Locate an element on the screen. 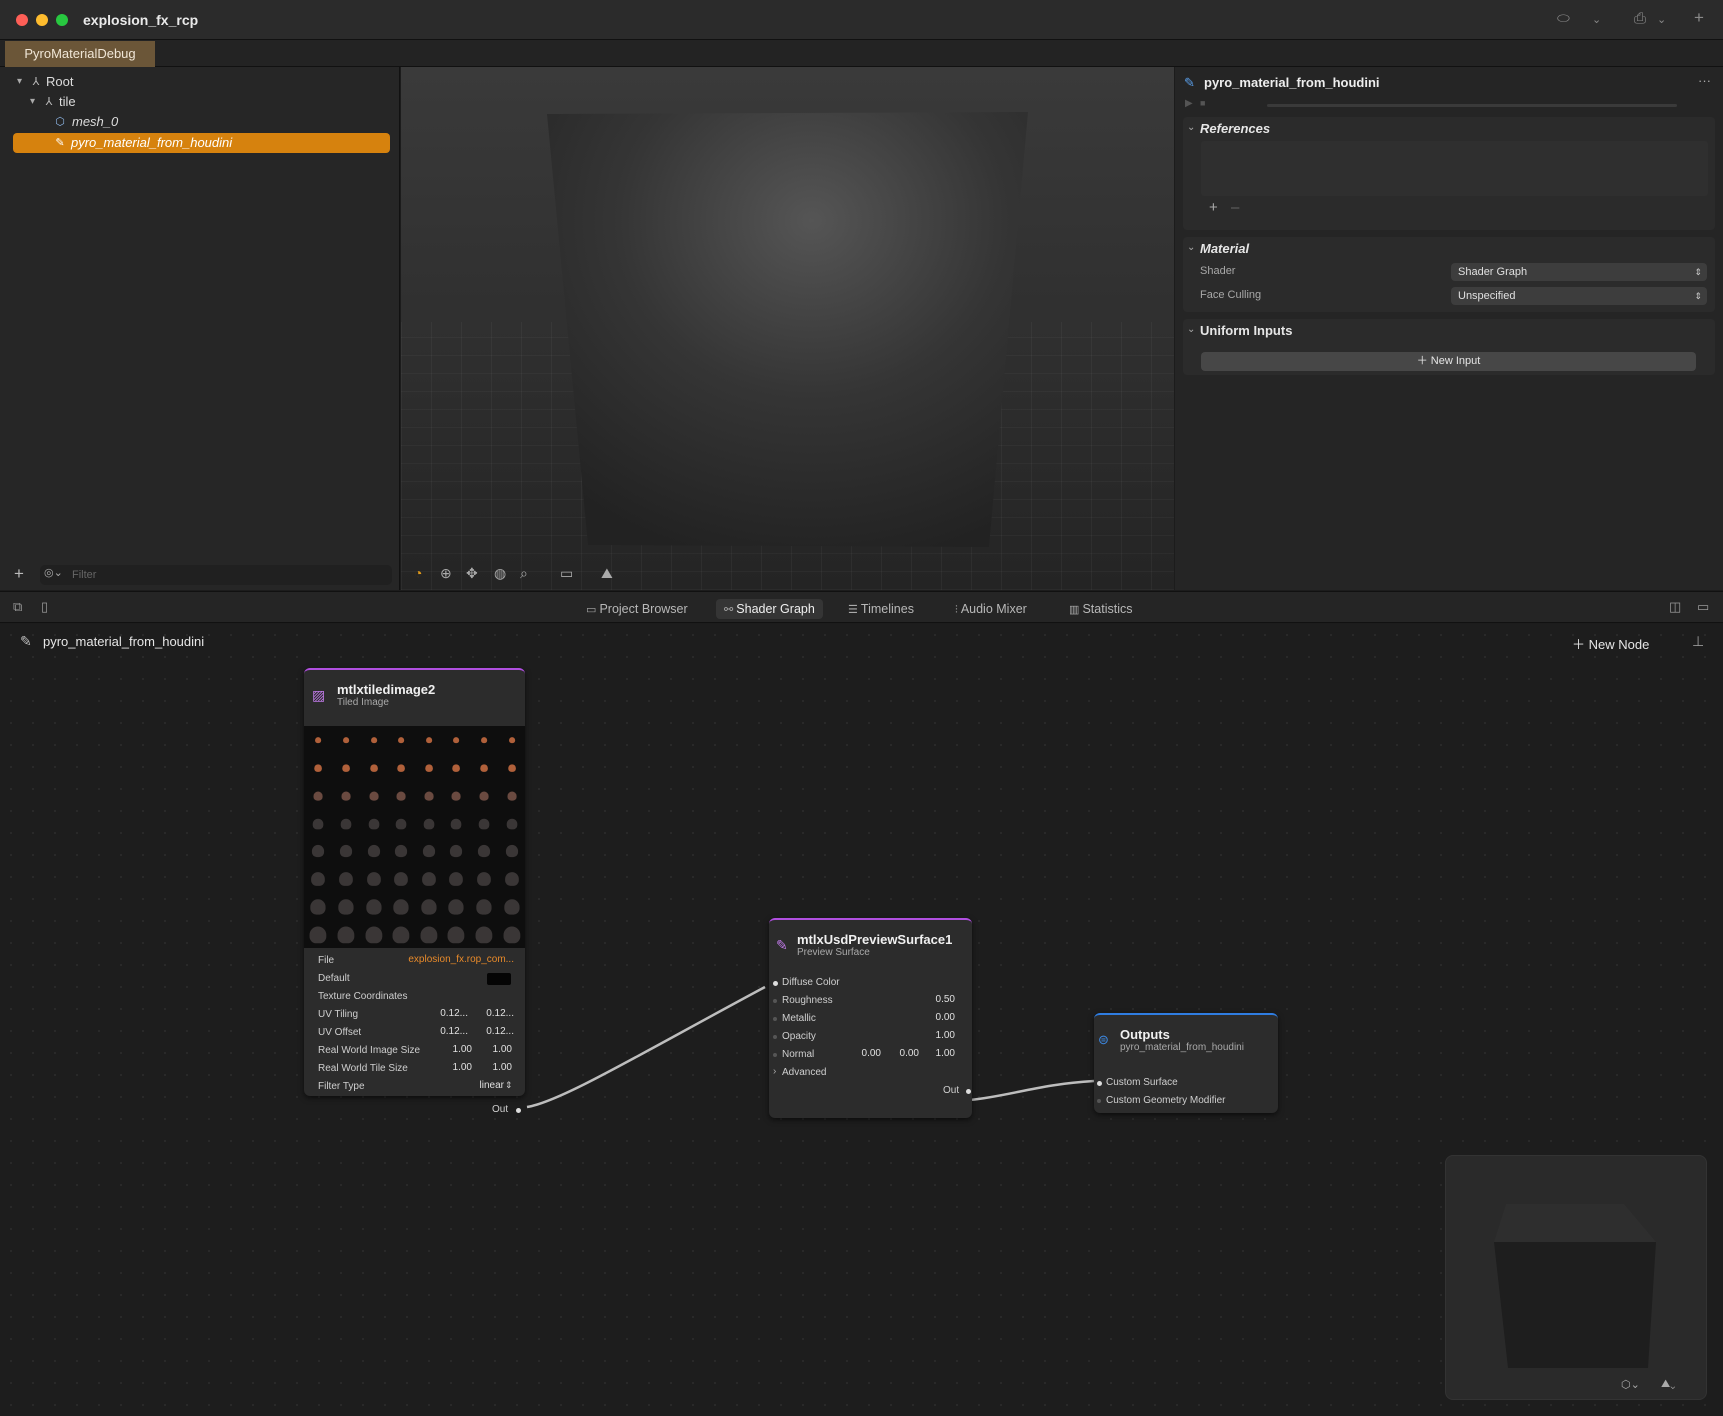 Image resolution: width=1723 pixels, height=1416 pixels. tree-item-material-selected: ✎ pyro_material_from_houdini is located at coordinates (201, 143).